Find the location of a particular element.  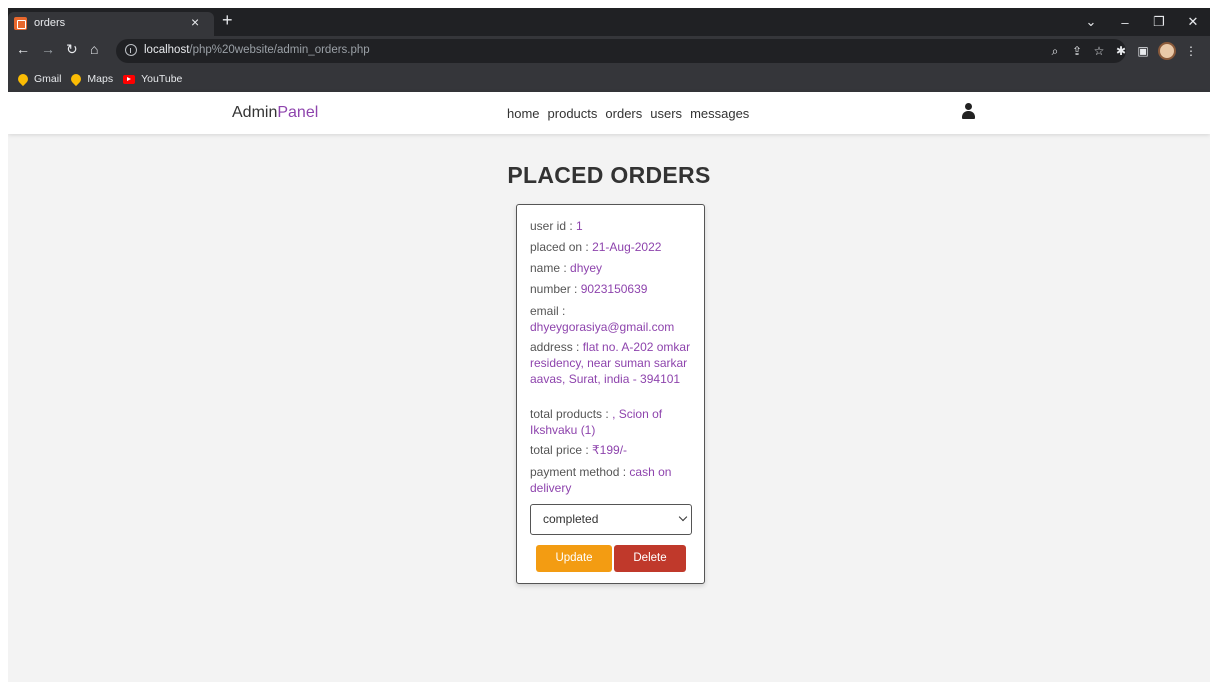

site-info-icon is located at coordinates (131, 50).